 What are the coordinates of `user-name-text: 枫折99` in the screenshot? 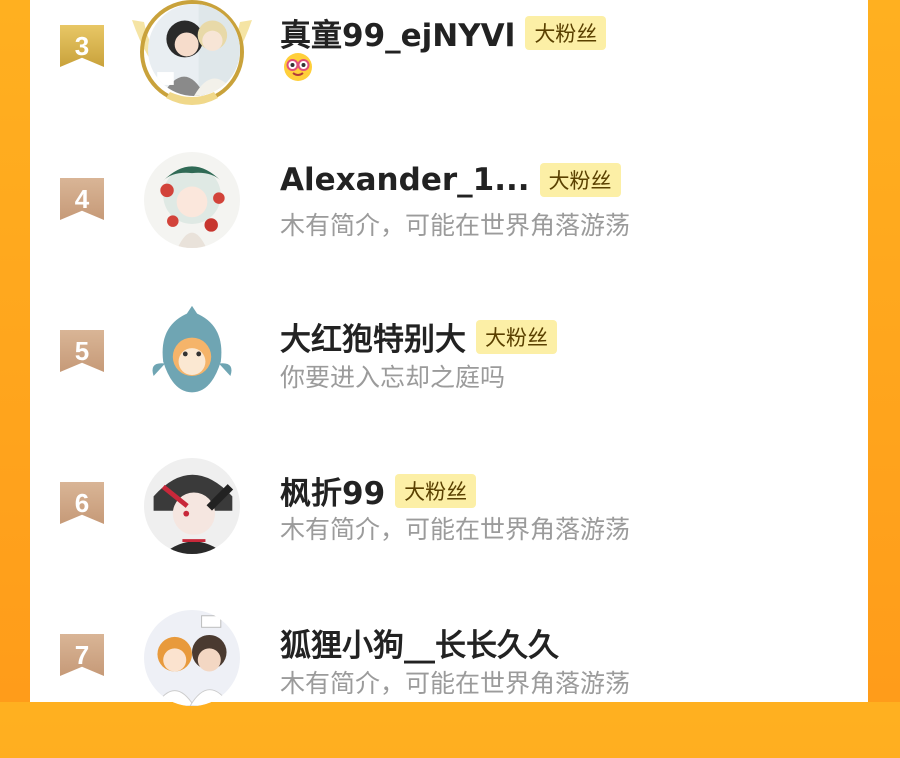 It's located at (333, 494).